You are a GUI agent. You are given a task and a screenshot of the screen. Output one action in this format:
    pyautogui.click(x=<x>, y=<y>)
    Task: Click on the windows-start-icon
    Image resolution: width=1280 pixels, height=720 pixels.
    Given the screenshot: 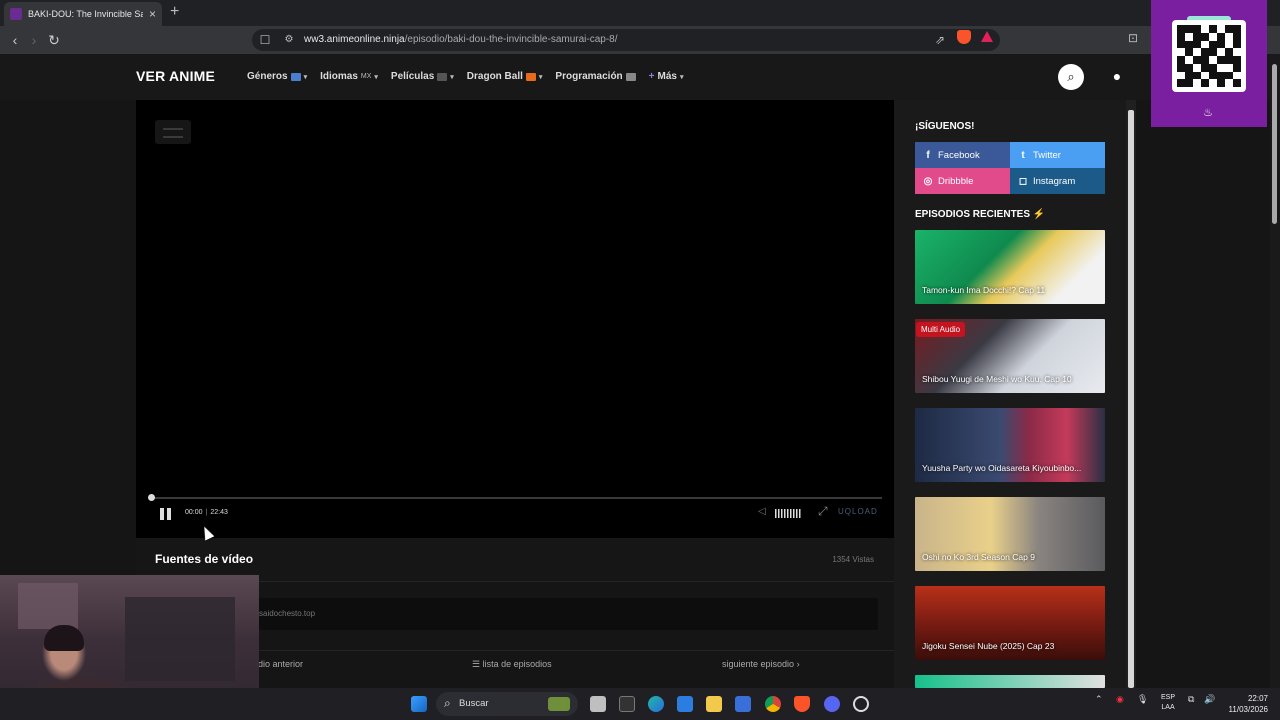 What is the action you would take?
    pyautogui.click(x=419, y=704)
    